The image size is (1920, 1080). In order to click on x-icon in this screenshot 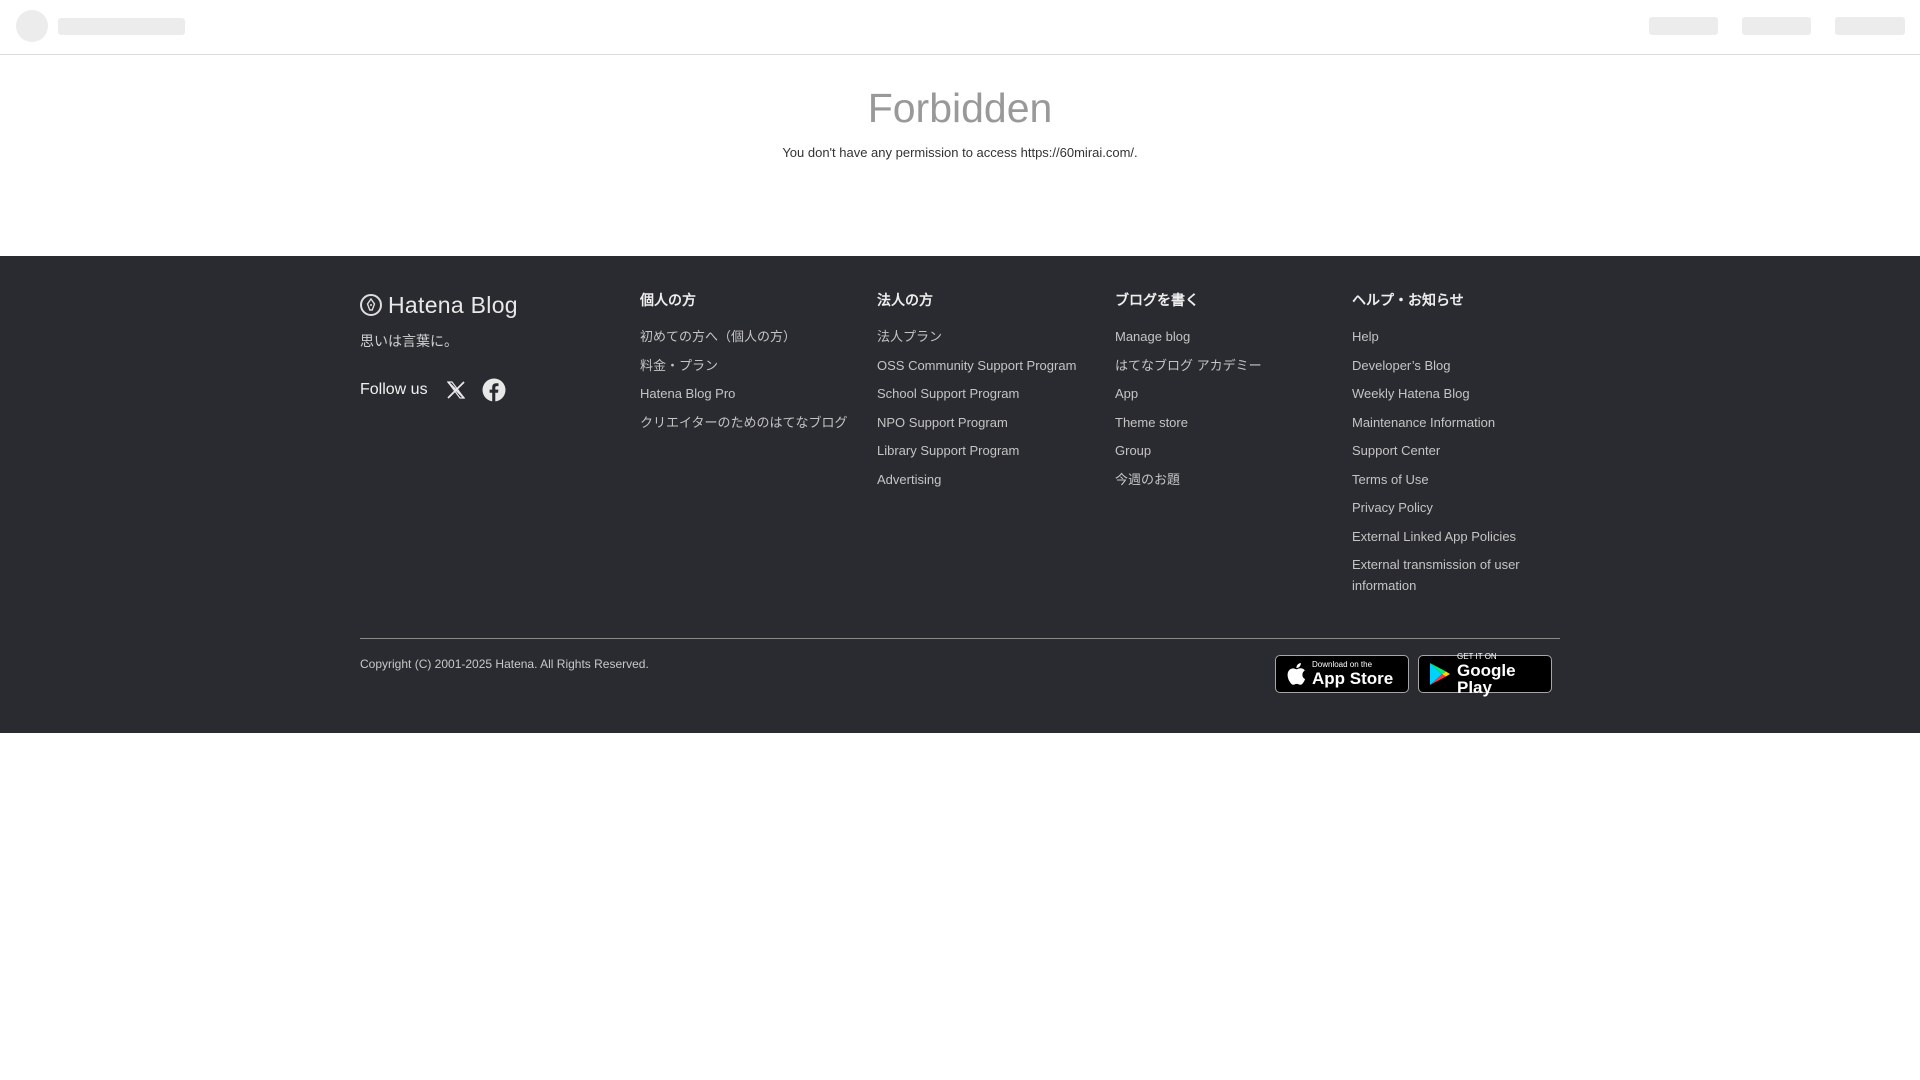, I will do `click(456, 390)`.